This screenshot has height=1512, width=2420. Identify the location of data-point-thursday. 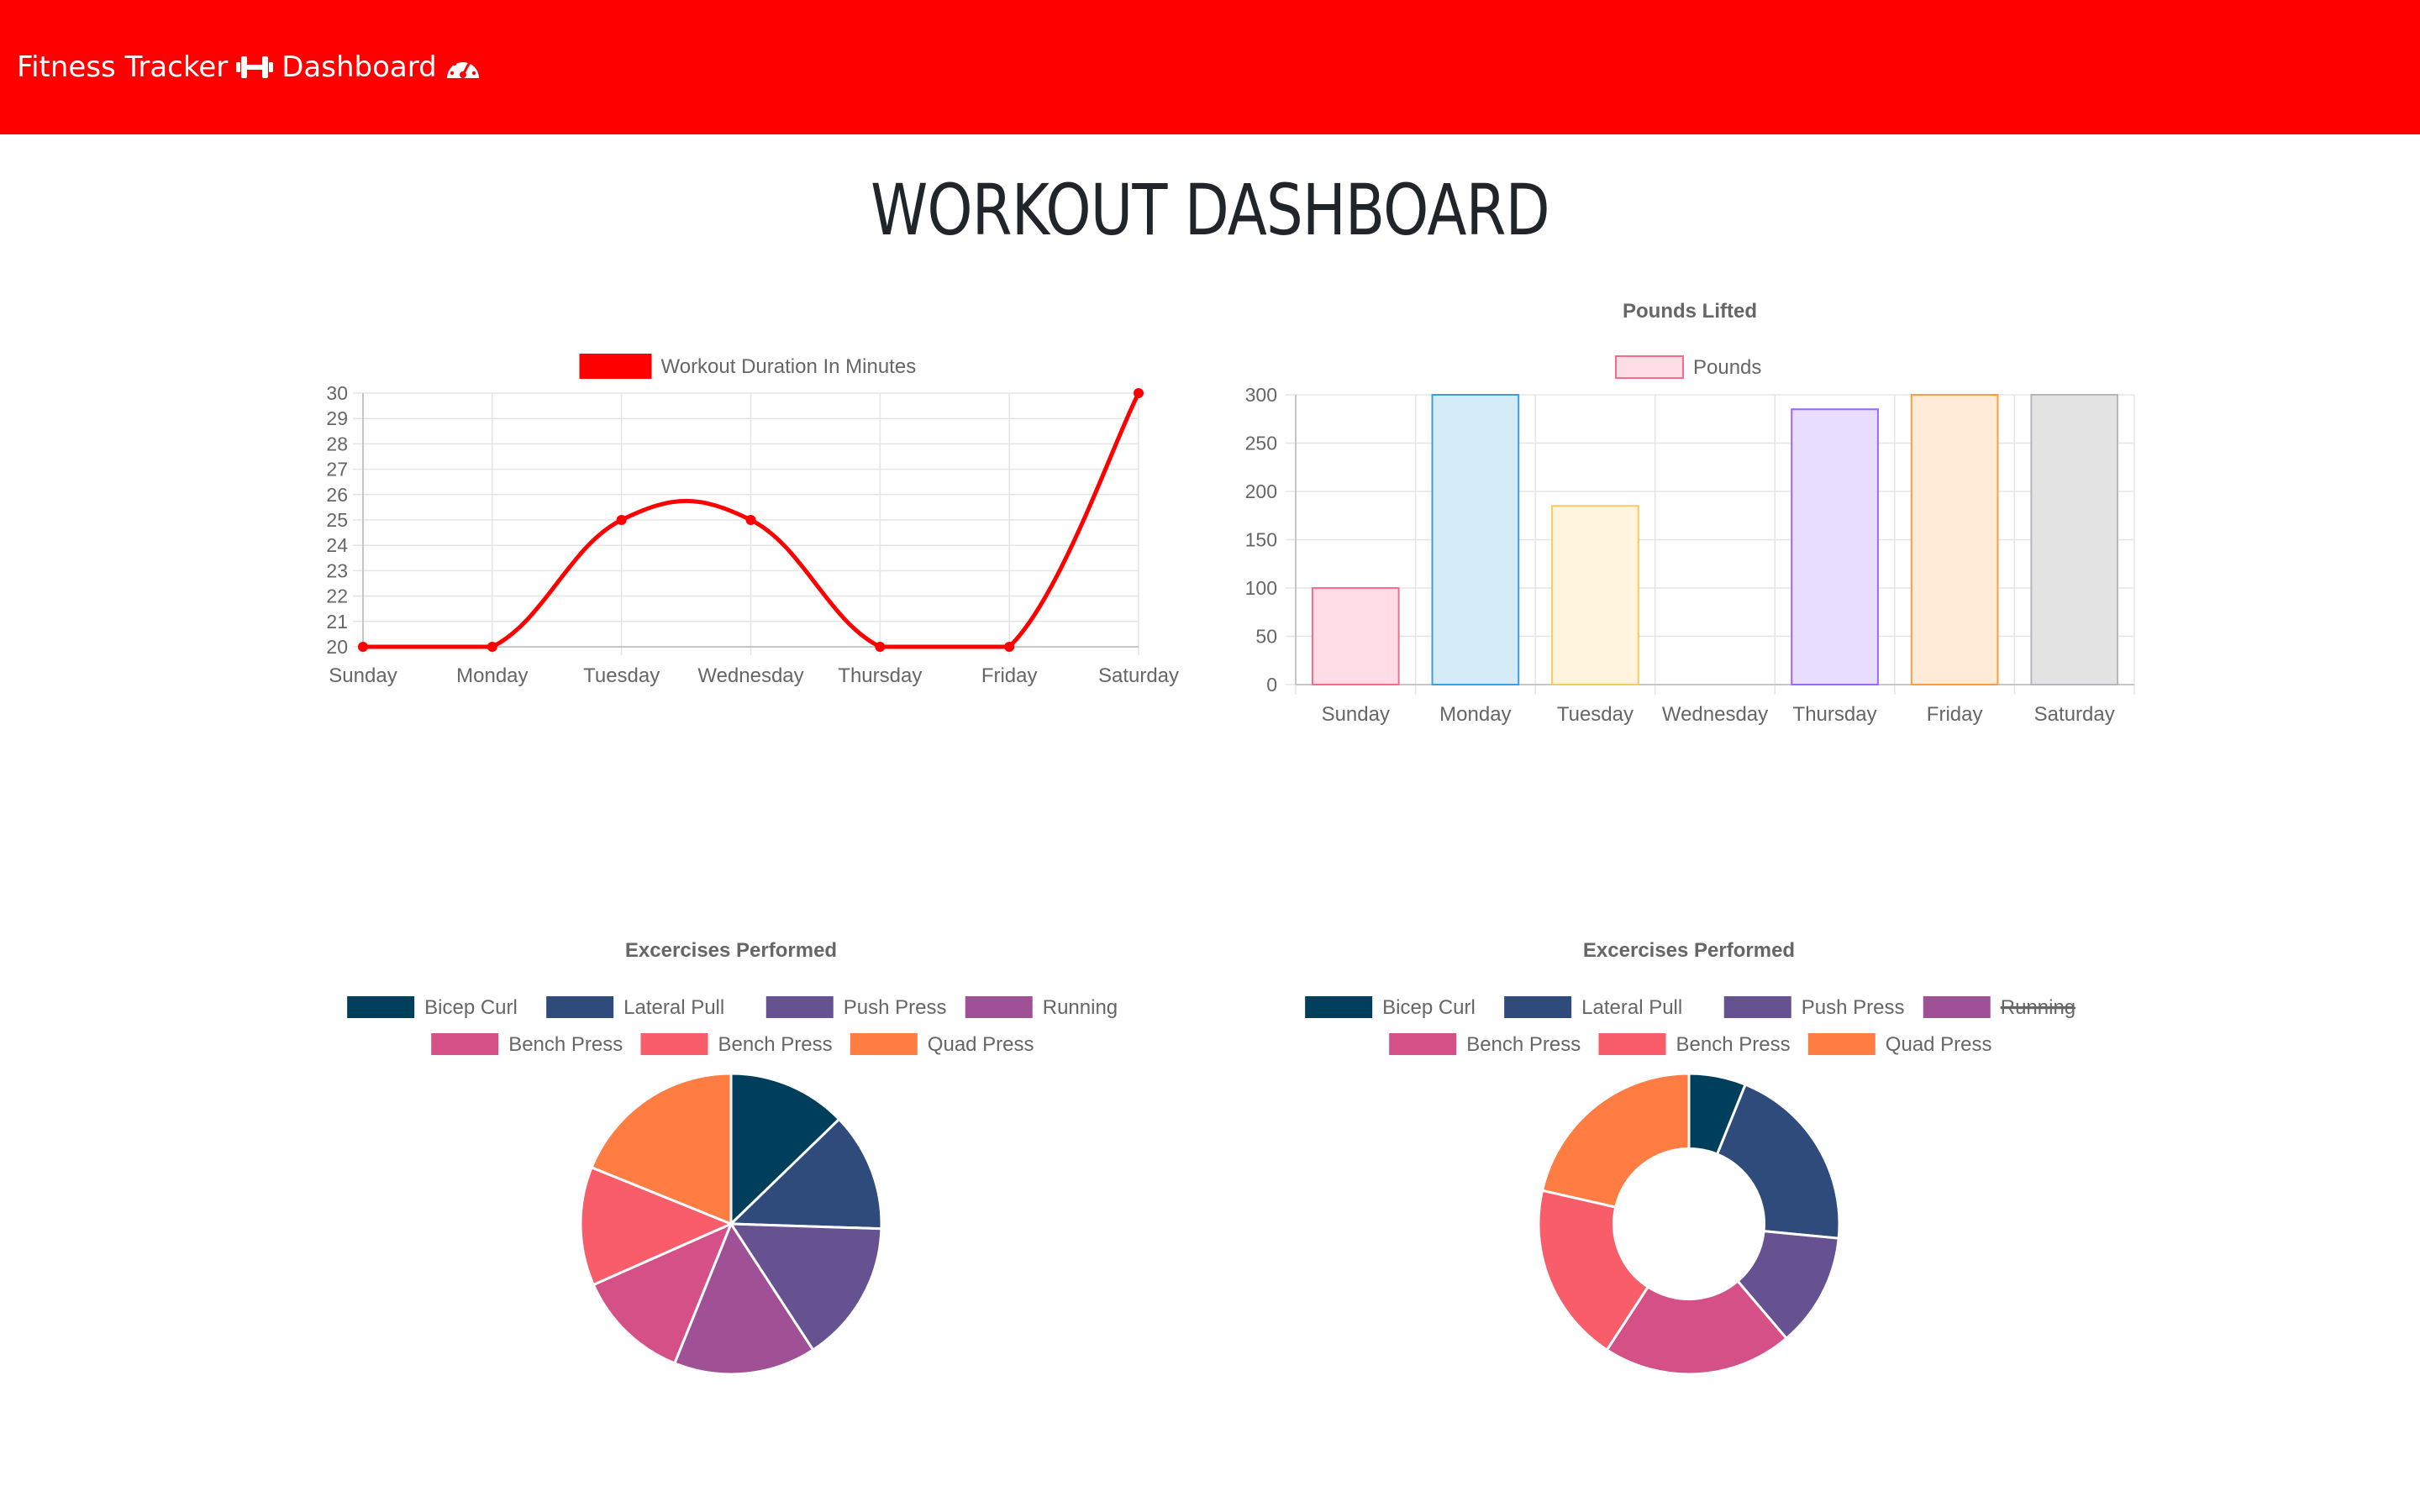
(880, 647).